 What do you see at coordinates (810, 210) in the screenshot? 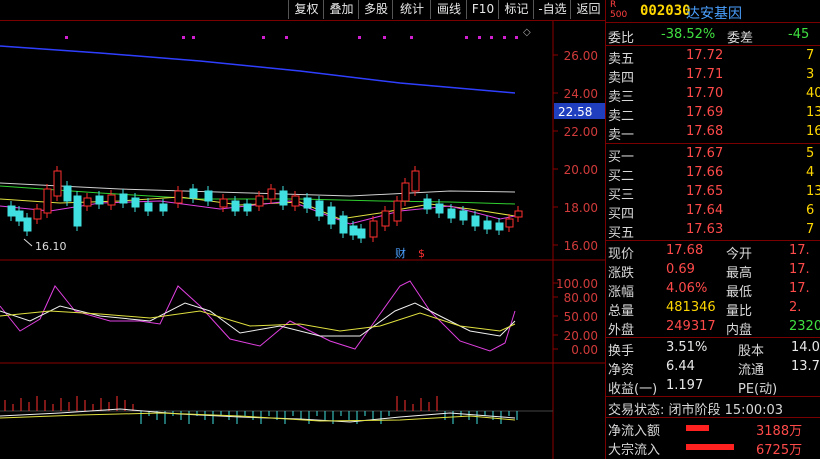
I see `bid-volume: 6` at bounding box center [810, 210].